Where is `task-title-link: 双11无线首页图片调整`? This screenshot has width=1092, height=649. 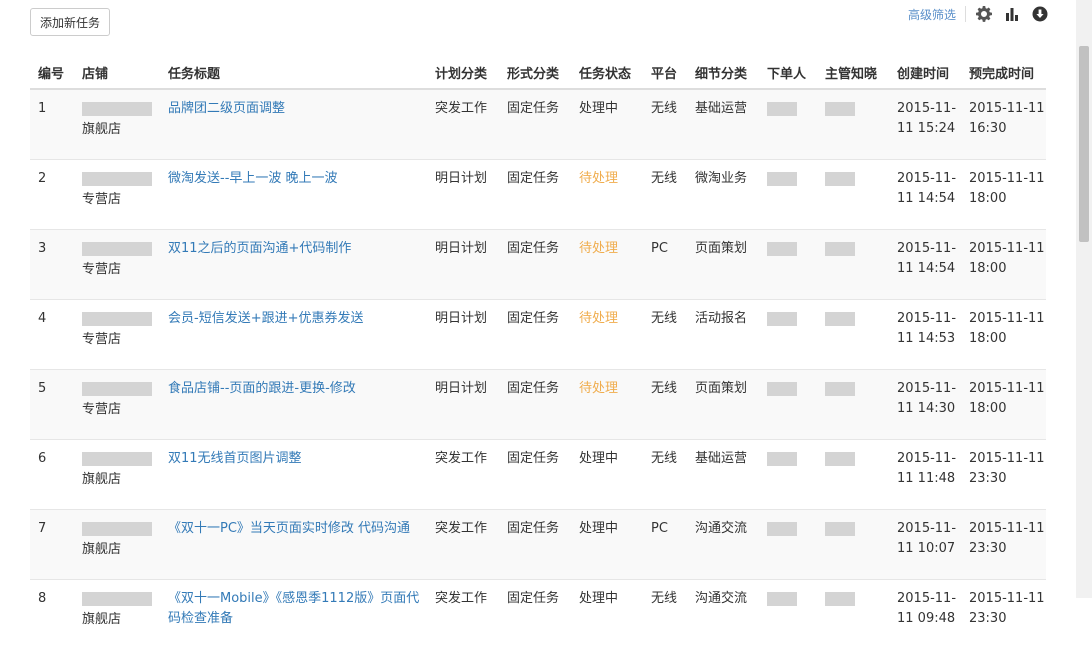
task-title-link: 双11无线首页图片调整 is located at coordinates (235, 458).